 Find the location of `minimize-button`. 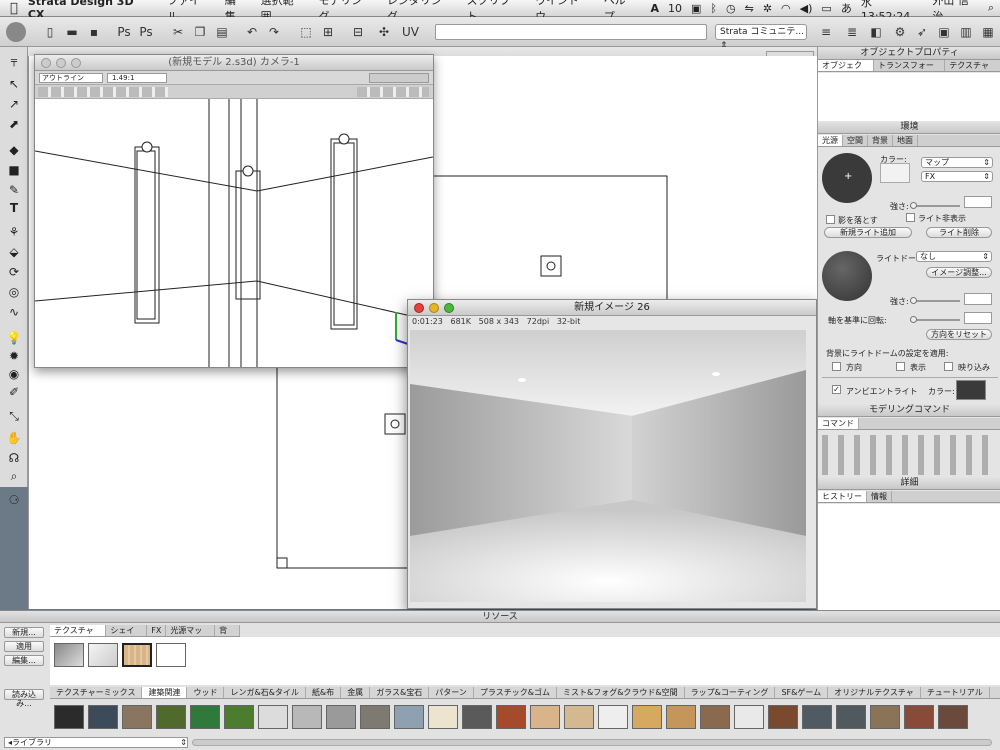

minimize-button is located at coordinates (434, 308).